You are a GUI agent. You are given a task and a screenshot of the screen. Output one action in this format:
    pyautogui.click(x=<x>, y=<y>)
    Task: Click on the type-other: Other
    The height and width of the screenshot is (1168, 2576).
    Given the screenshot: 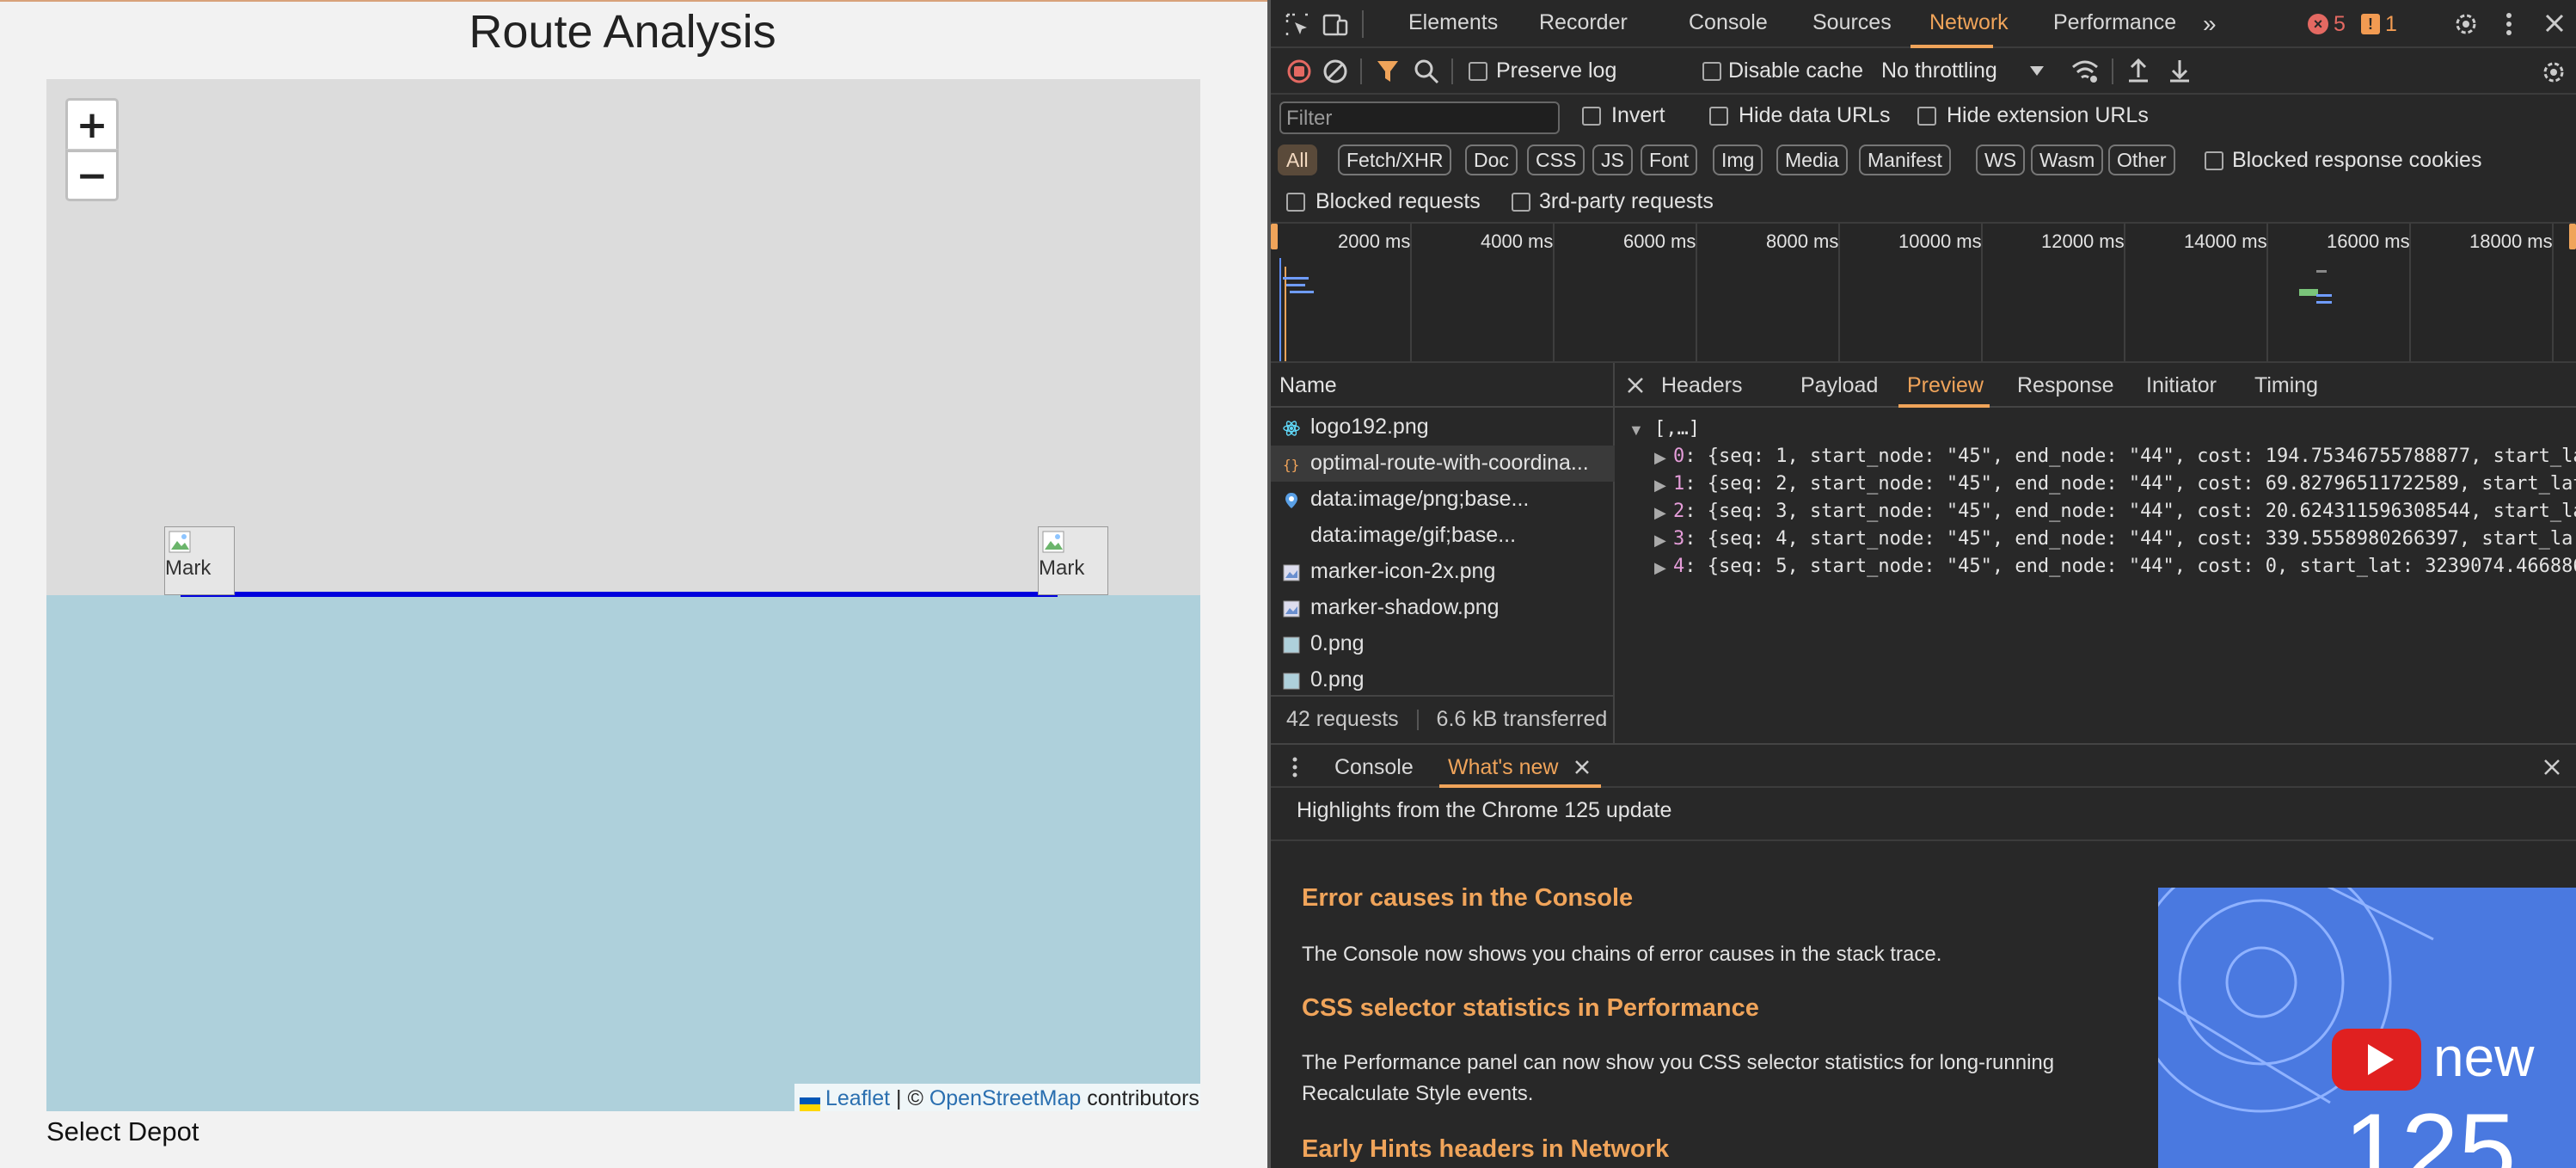 What is the action you would take?
    pyautogui.click(x=2141, y=160)
    